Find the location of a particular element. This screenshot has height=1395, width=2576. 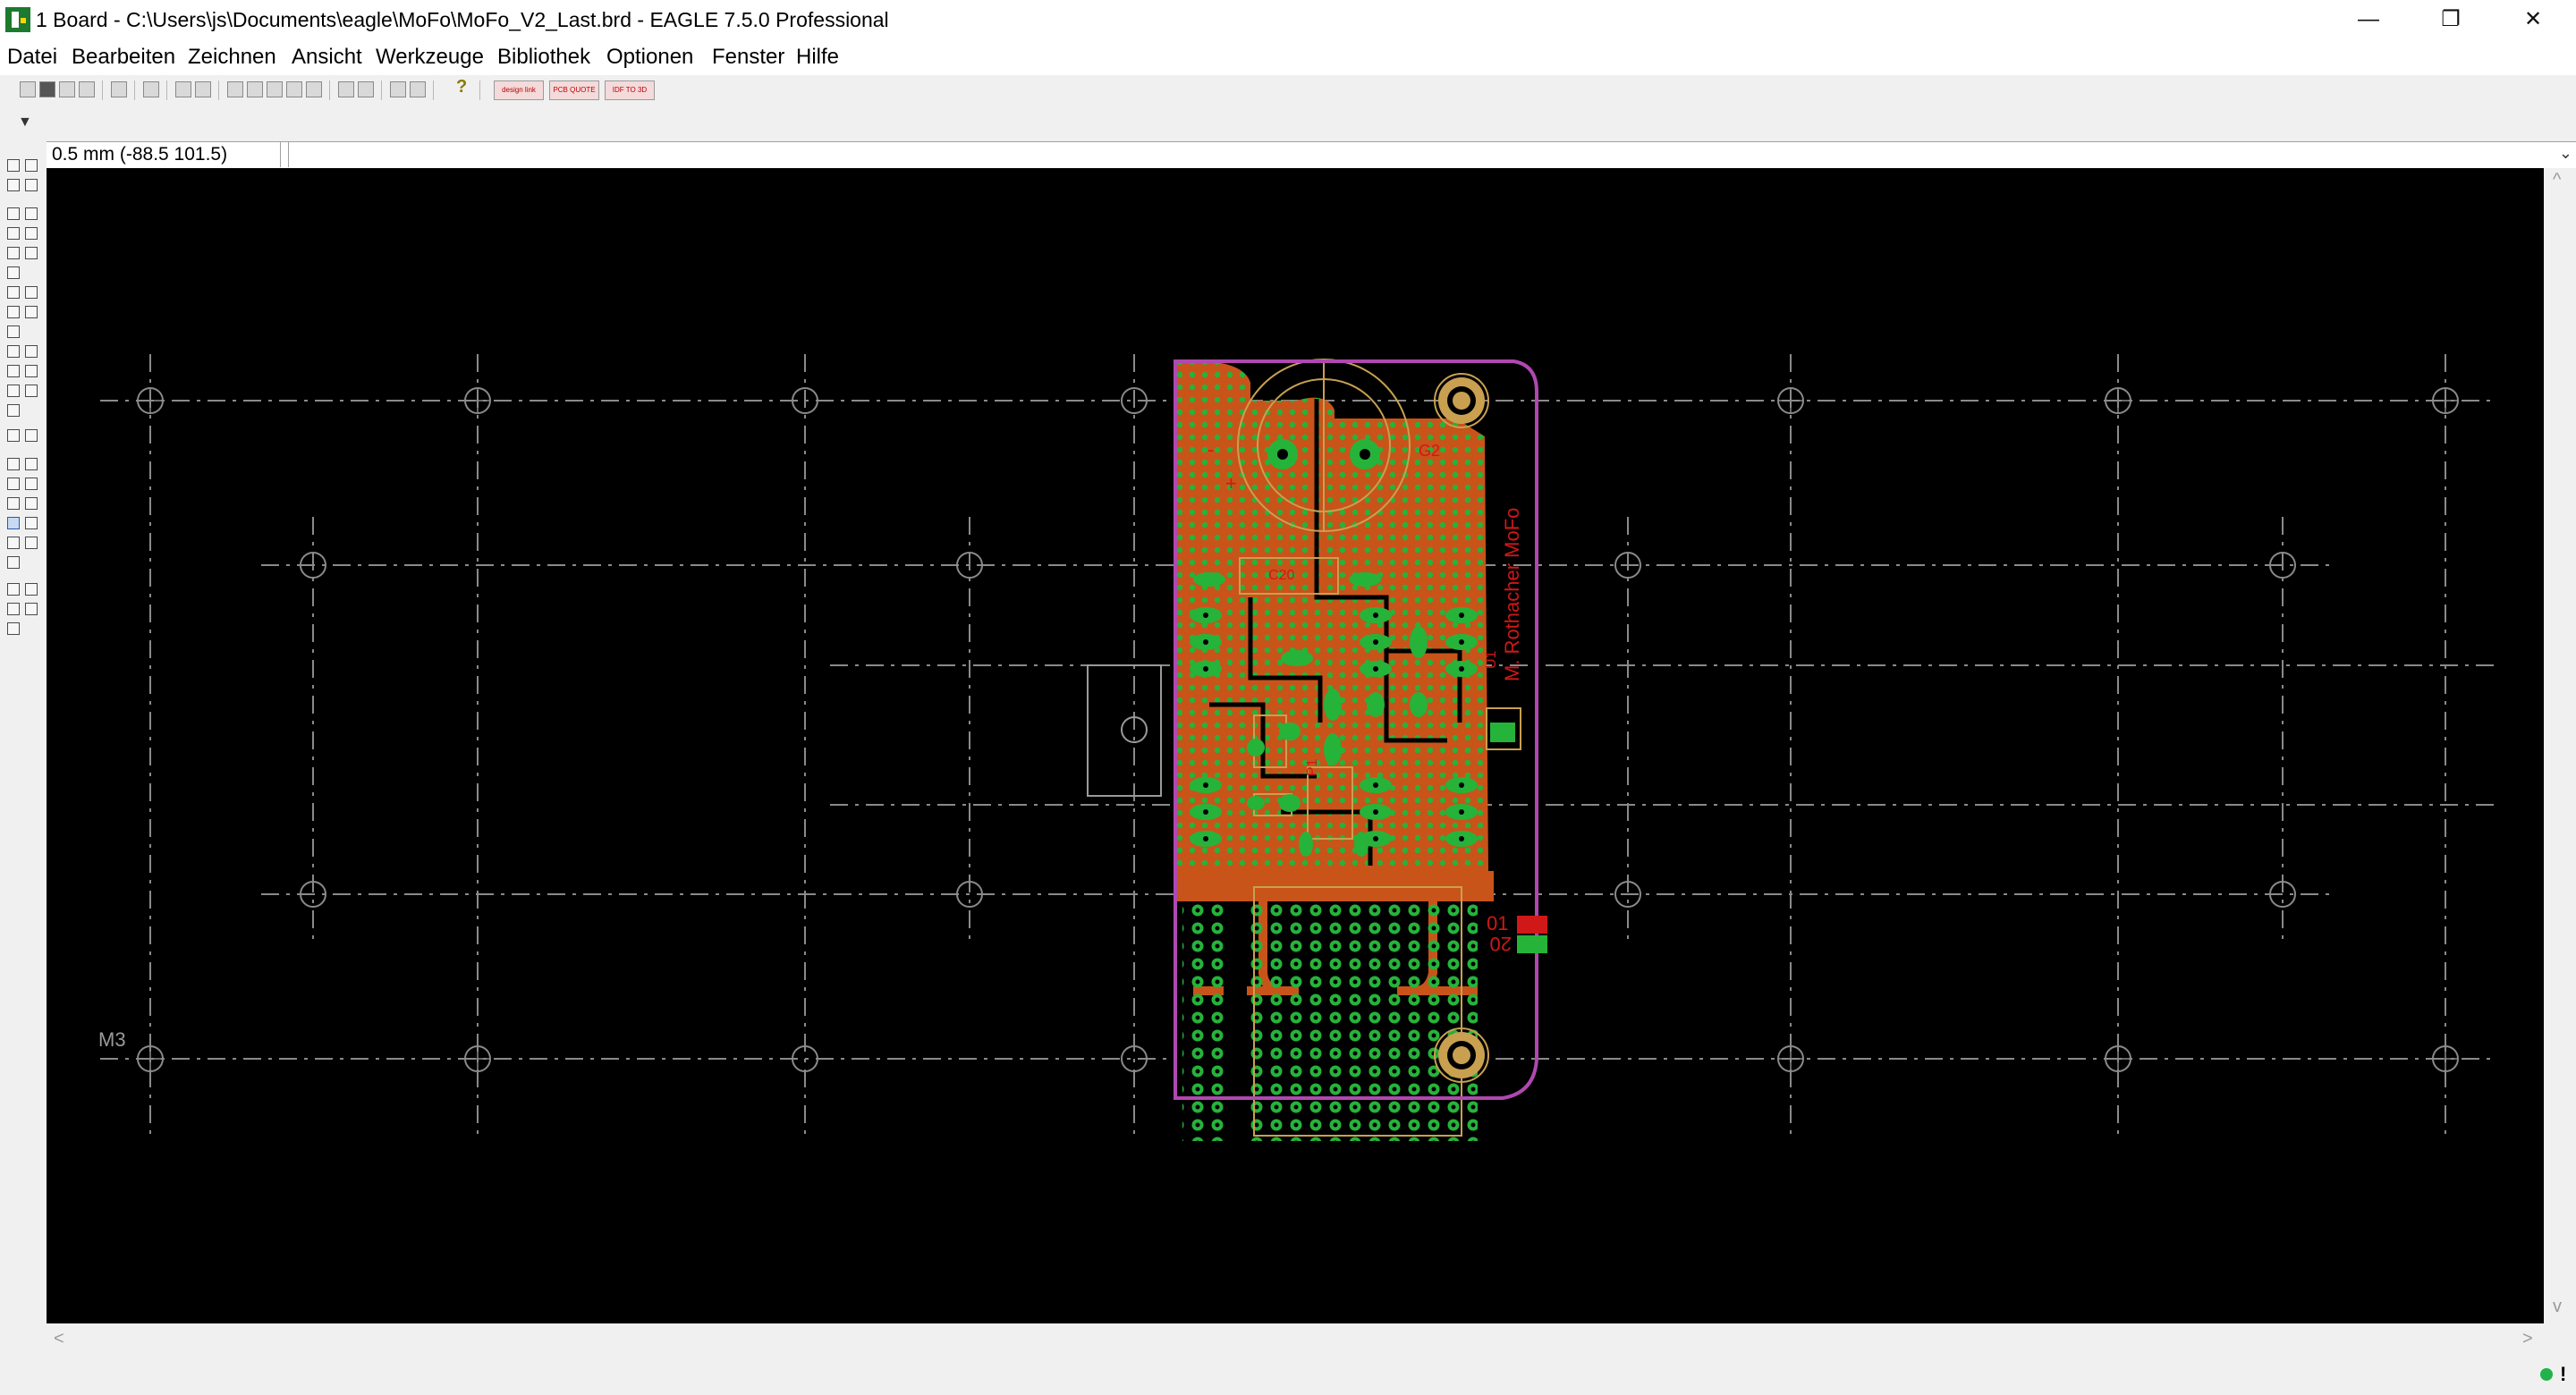

signal-icon is located at coordinates (31, 523).